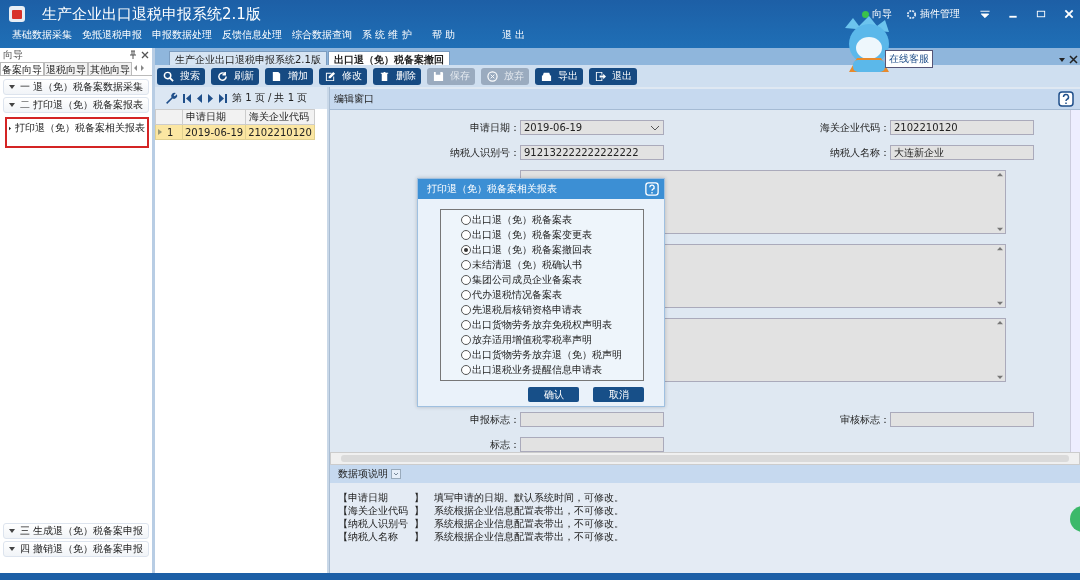 This screenshot has height=580, width=1080. I want to click on field-label: 审核标志：, so click(864, 419).